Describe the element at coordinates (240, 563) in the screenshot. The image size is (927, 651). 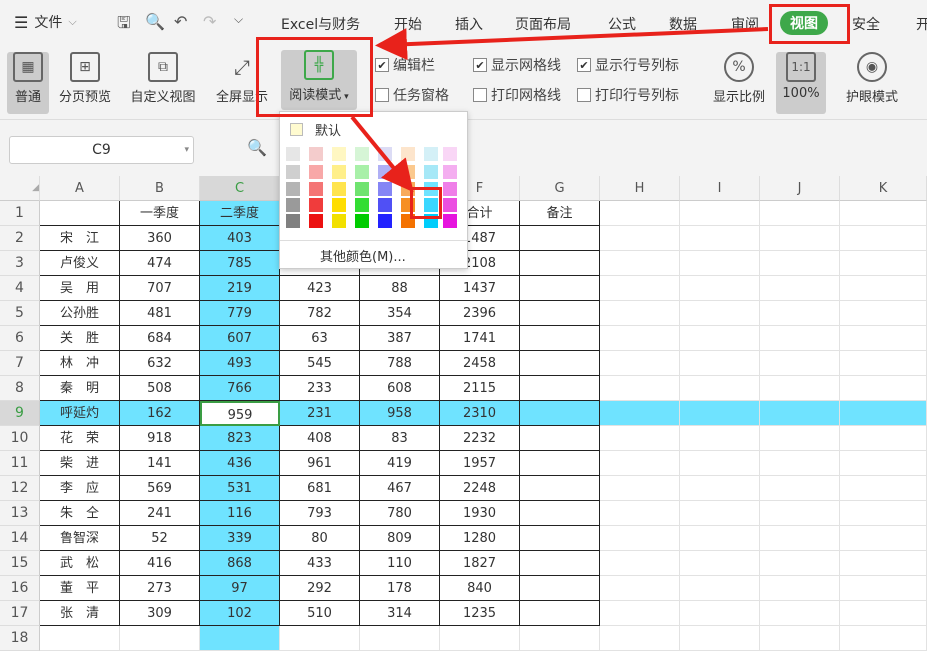
I see `cell: 868` at that location.